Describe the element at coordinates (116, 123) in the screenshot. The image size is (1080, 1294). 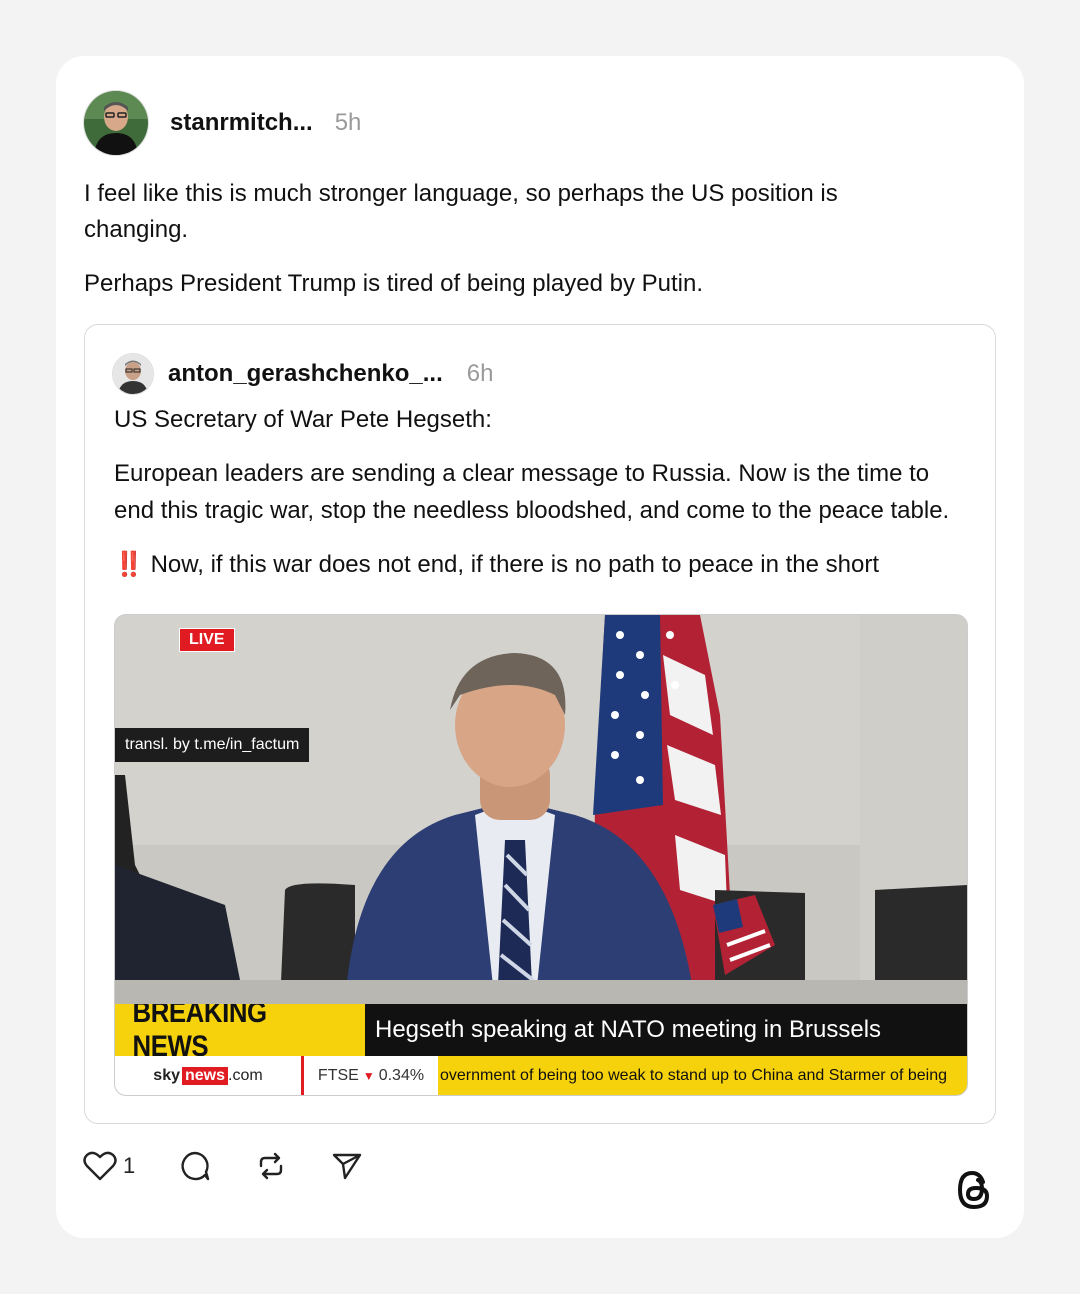
I see `author-avatar` at that location.